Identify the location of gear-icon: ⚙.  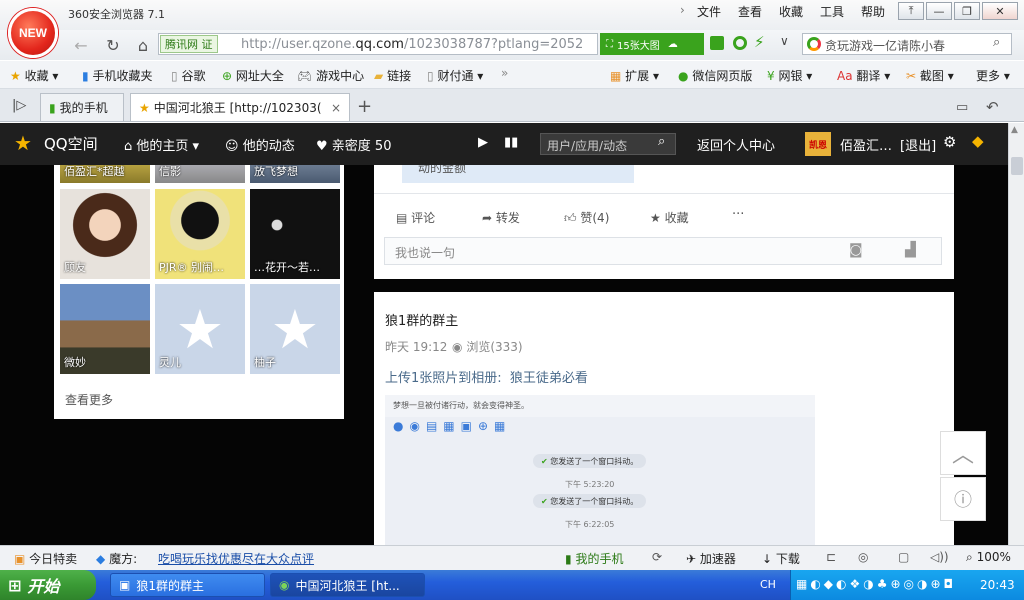
(949, 142).